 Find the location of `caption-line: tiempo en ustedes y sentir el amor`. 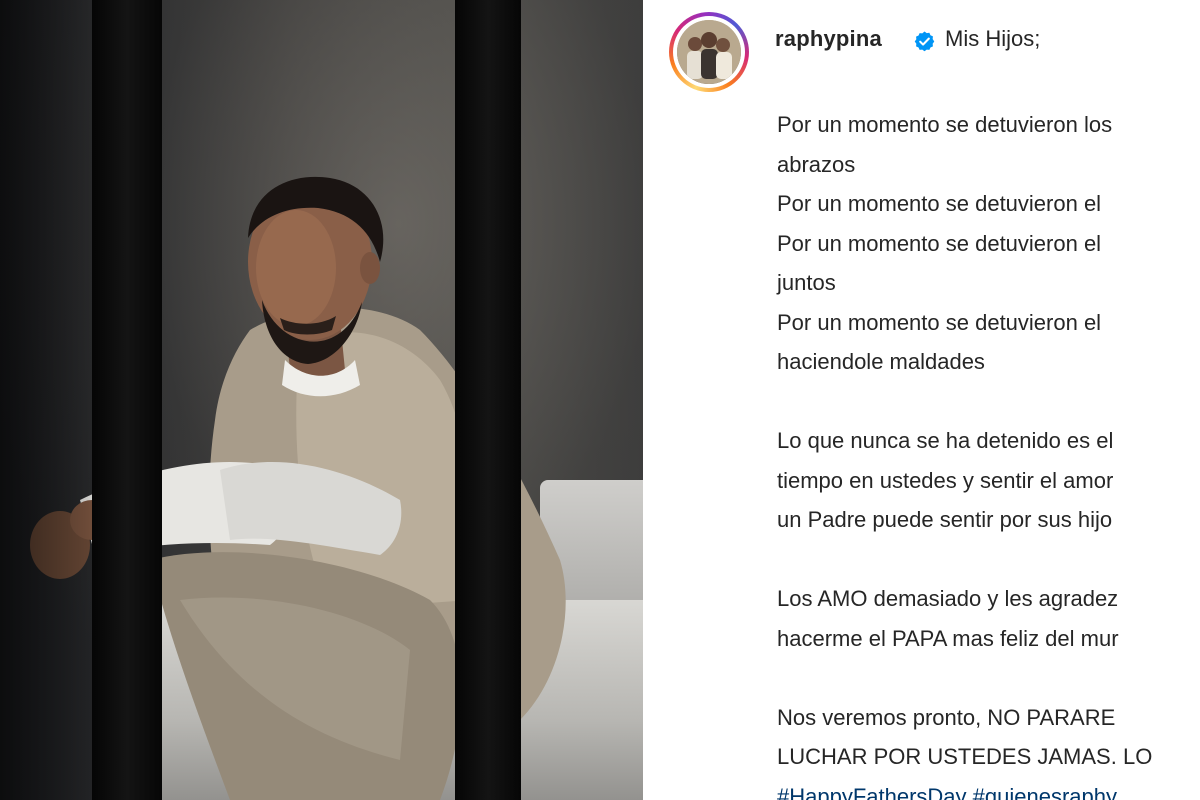

caption-line: tiempo en ustedes y sentir el amor is located at coordinates (945, 480).